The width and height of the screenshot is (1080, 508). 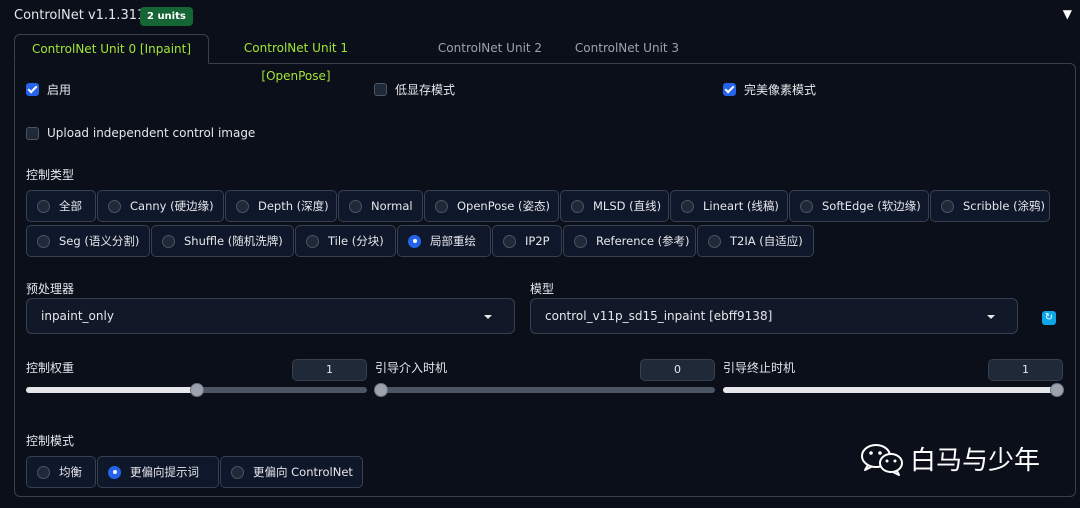 I want to click on end-slider, so click(x=893, y=390).